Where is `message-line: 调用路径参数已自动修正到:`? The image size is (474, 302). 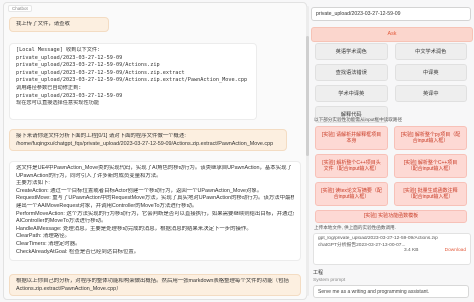
message-line: 调用路径参数已自动修正到: is located at coordinates (49, 87).